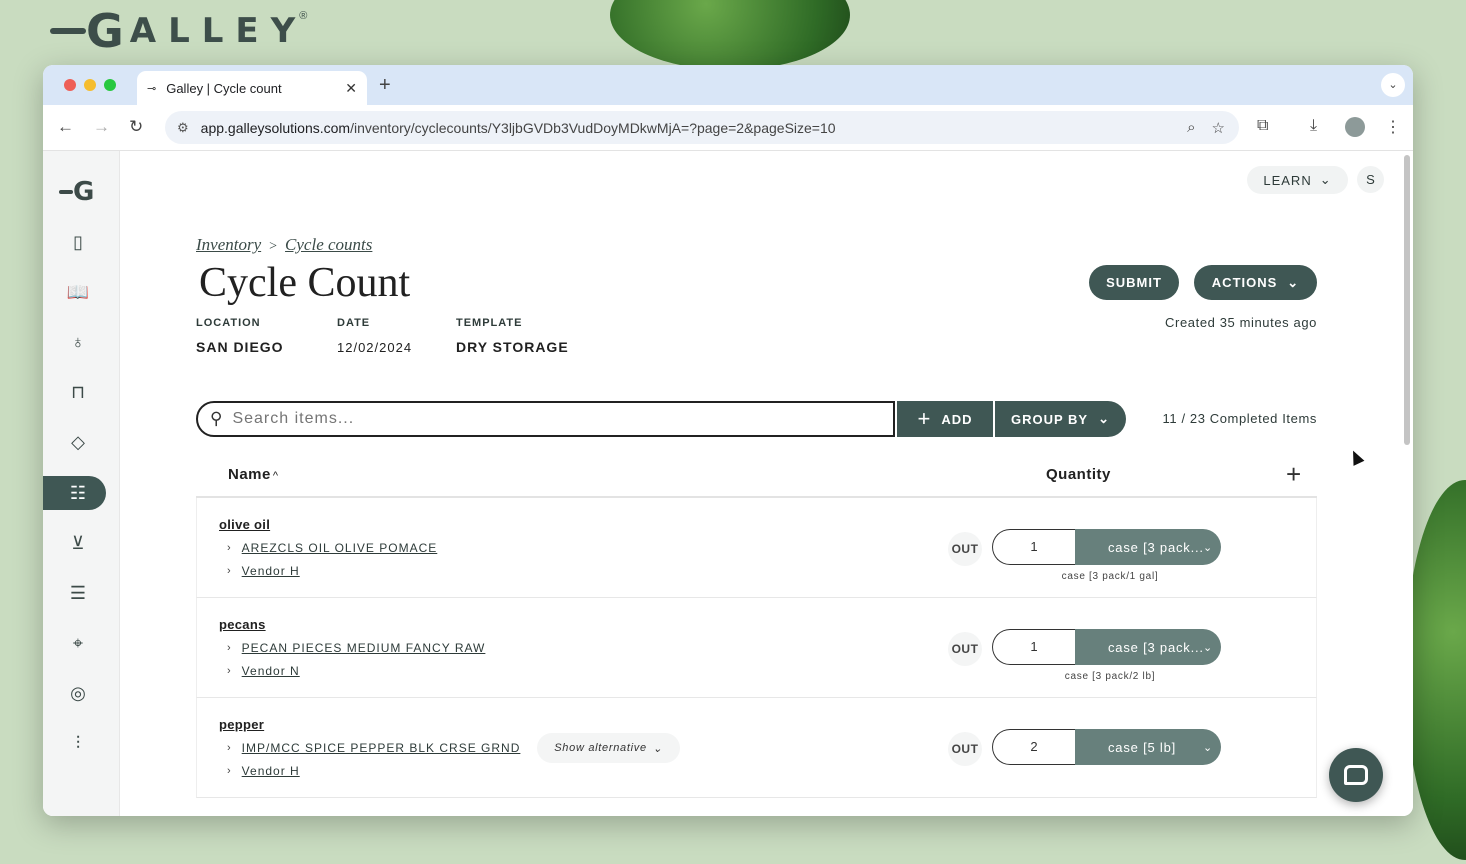 This screenshot has height=864, width=1466. Describe the element at coordinates (271, 671) in the screenshot. I see `vendor-link: Vendor N` at that location.